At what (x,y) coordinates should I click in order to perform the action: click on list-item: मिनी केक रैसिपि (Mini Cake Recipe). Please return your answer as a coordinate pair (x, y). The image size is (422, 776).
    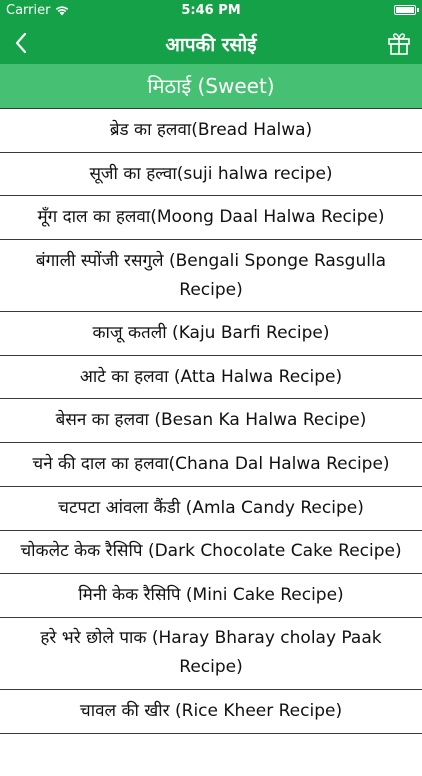
    Looking at the image, I should click on (211, 595).